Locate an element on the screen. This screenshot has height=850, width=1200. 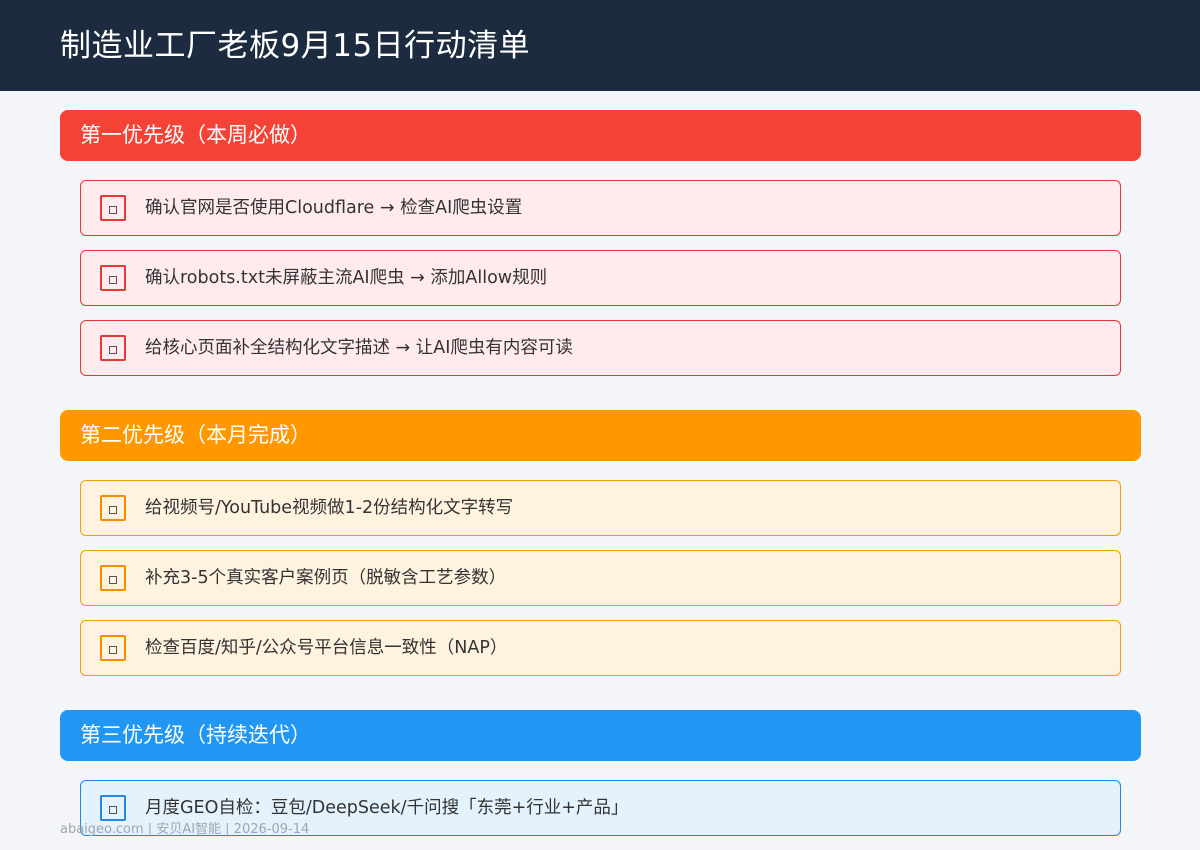
task-label: 给视频号/YouTube视频做1-2份结构化文字转写 is located at coordinates (329, 508).